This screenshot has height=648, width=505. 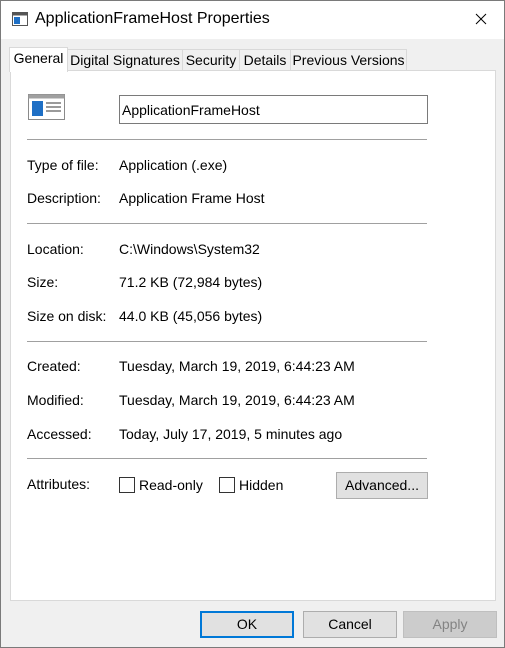 I want to click on size-value: 71.2 KB (72,984 bytes), so click(x=191, y=282).